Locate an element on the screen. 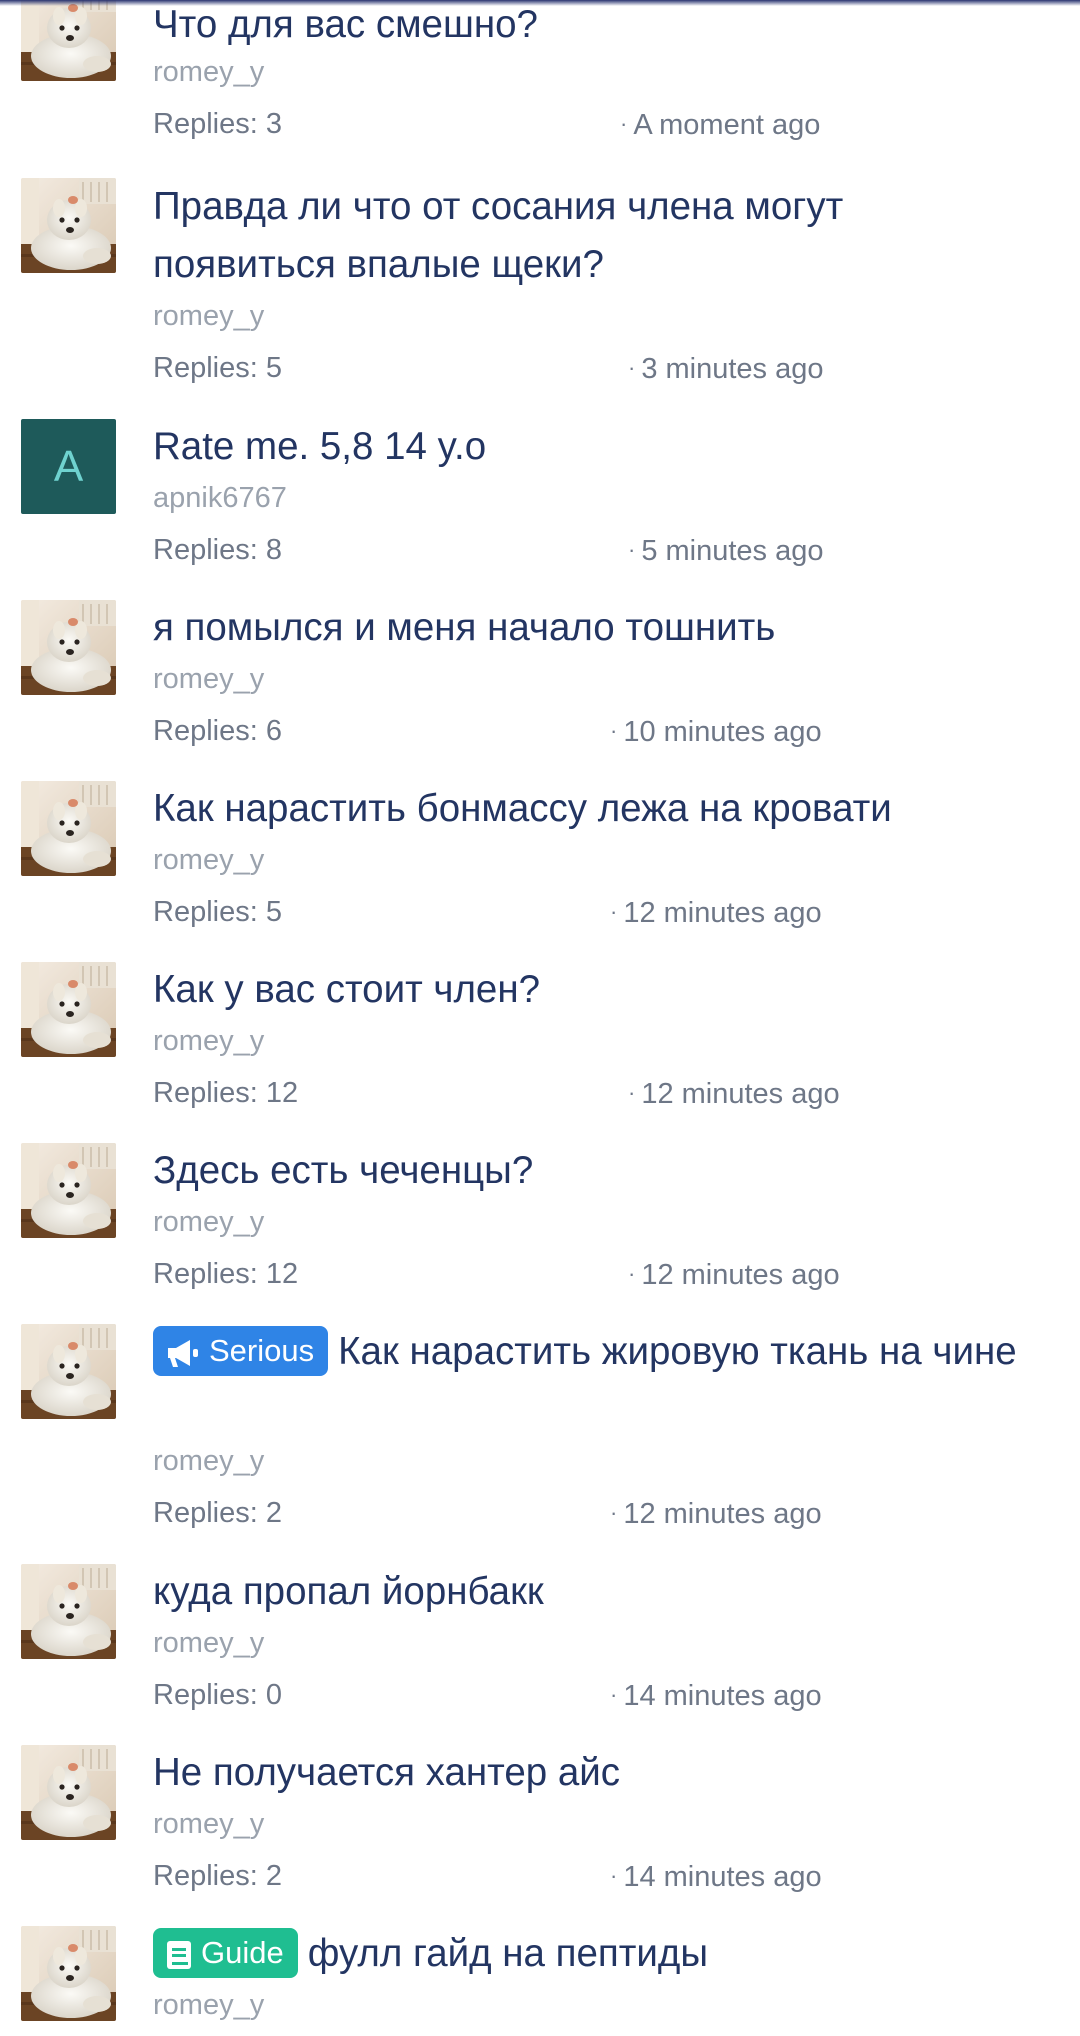  thread-title: Как у вас стоит член? is located at coordinates (603, 990).